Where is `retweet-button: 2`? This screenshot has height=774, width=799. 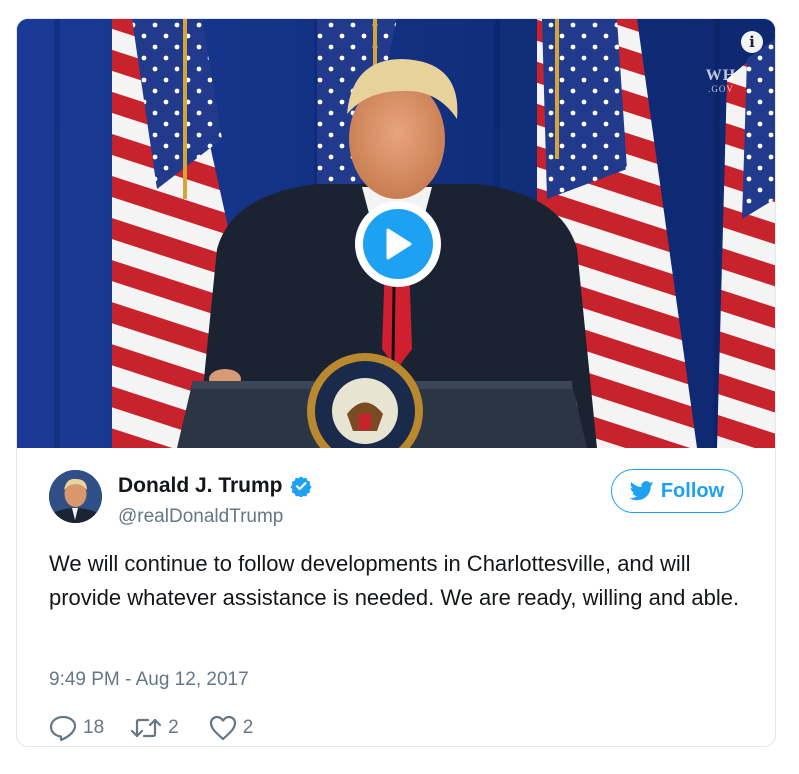 retweet-button: 2 is located at coordinates (154, 728).